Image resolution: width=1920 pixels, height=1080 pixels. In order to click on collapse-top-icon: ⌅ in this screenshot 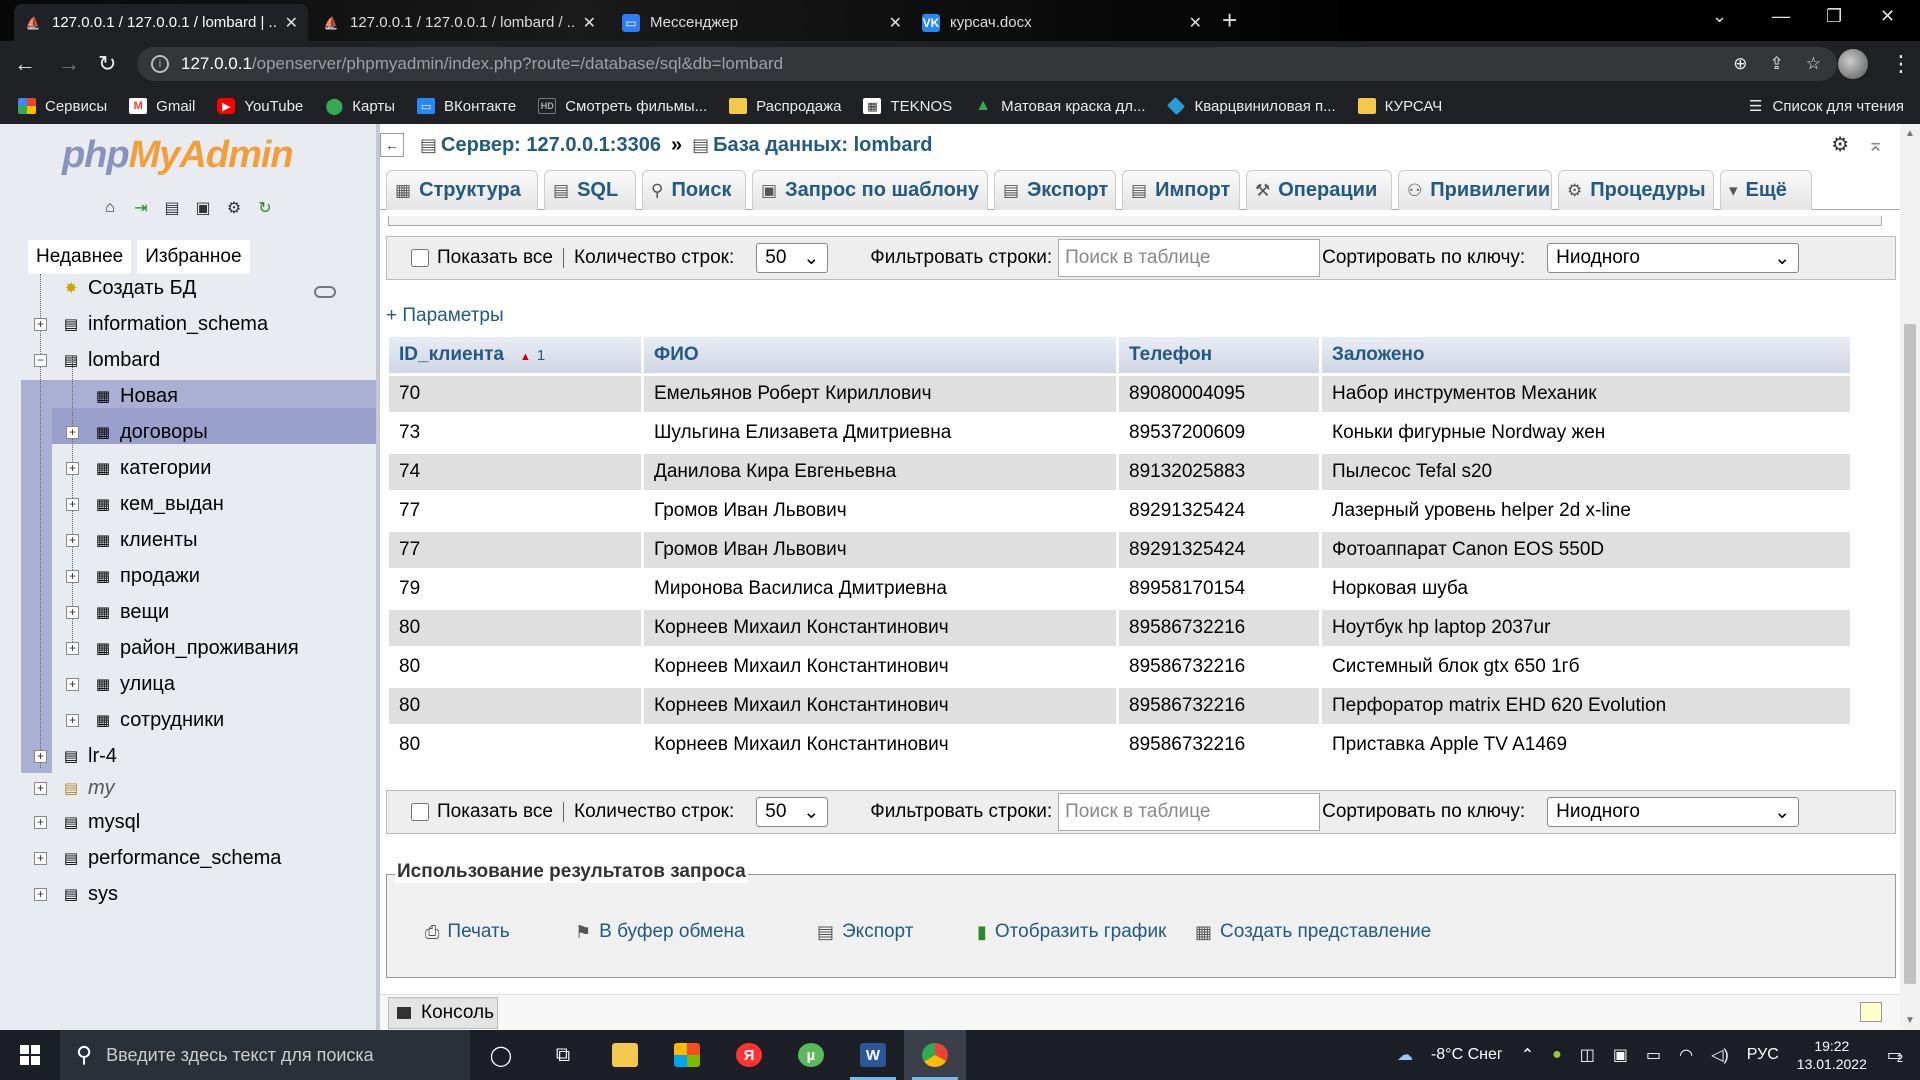, I will do `click(1875, 144)`.